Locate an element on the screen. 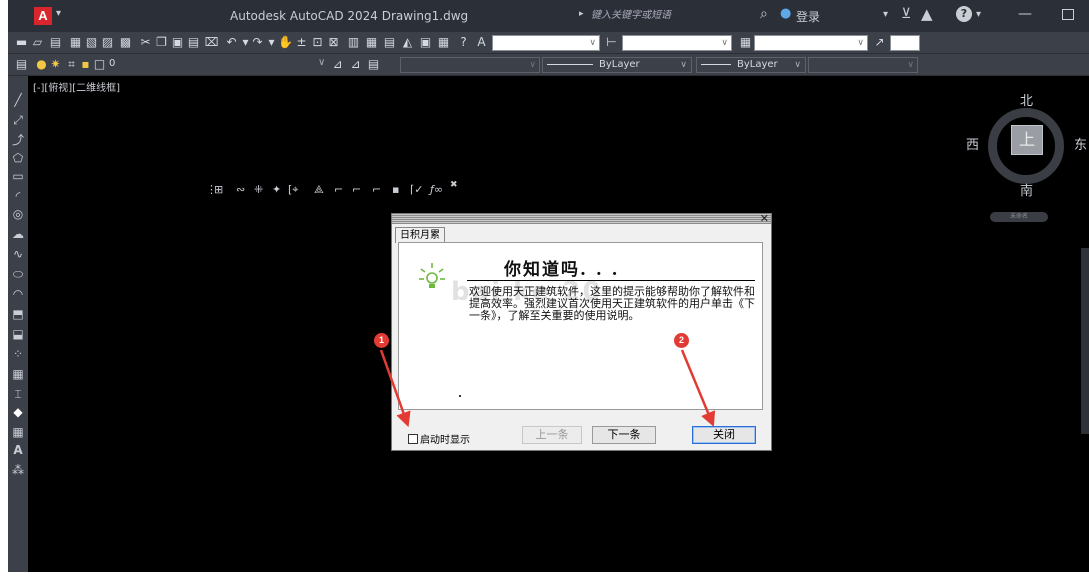  arrow-to-checkbox is located at coordinates (395, 388).